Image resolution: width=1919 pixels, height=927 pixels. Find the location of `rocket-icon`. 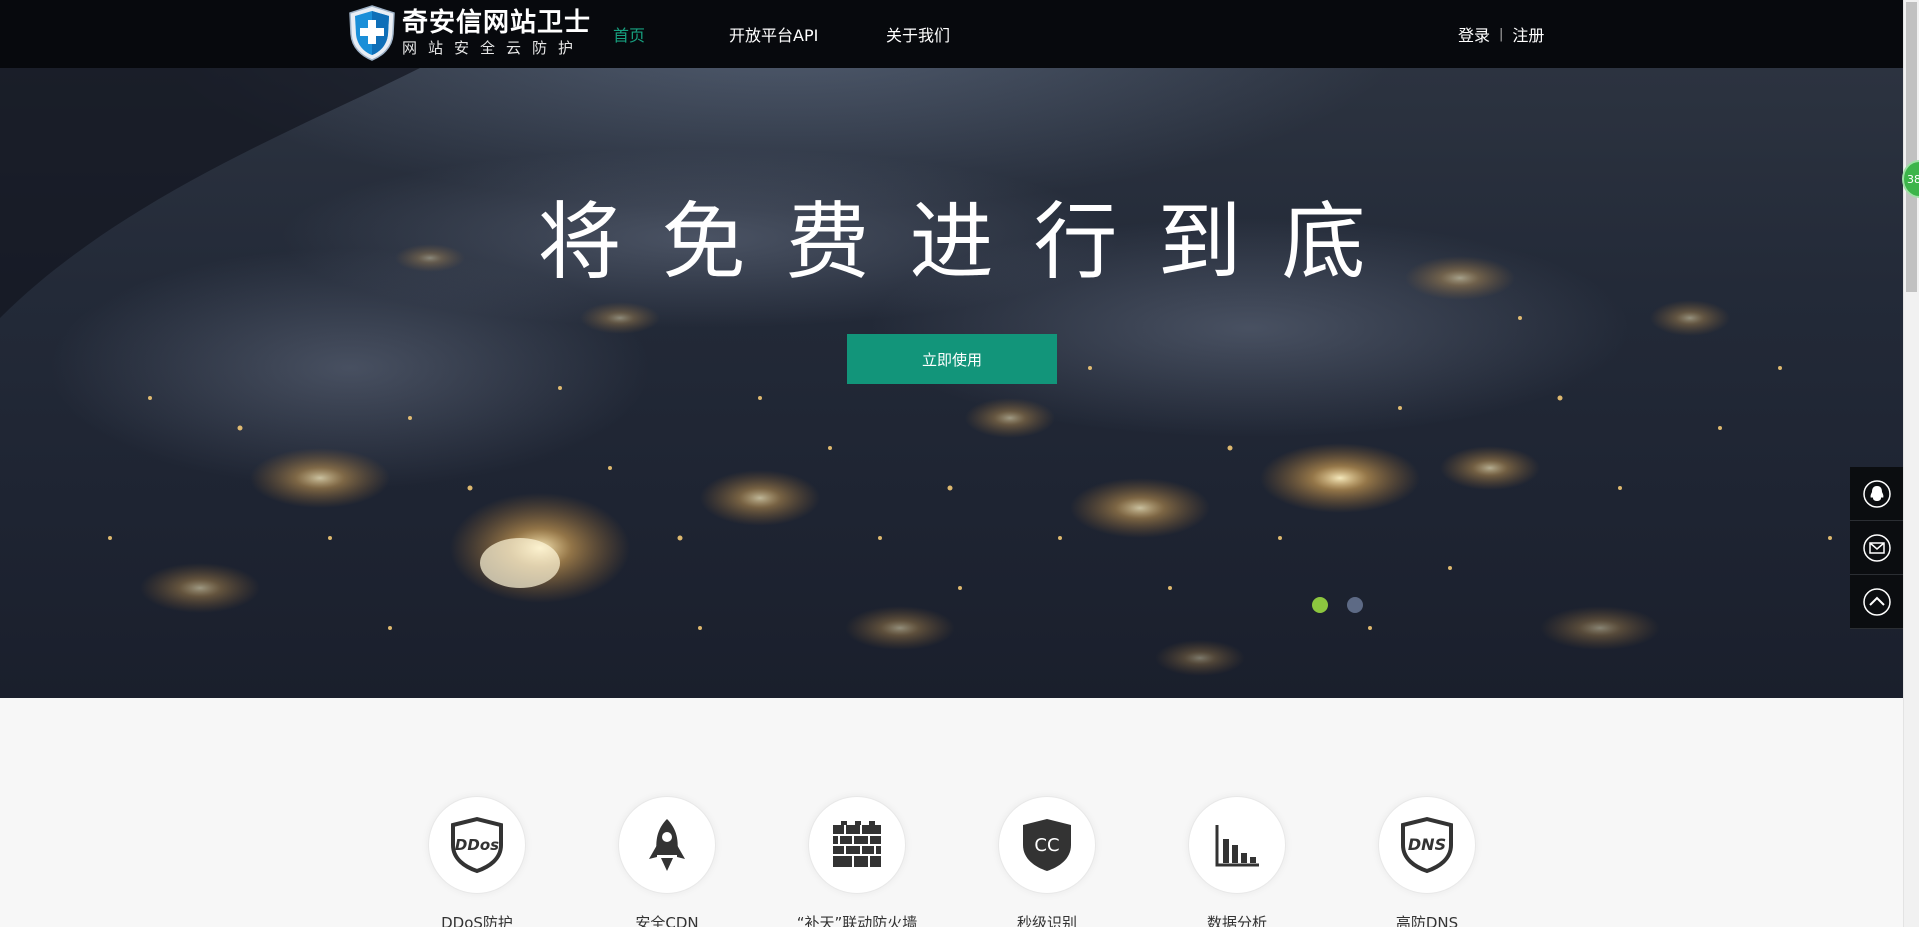

rocket-icon is located at coordinates (667, 845).